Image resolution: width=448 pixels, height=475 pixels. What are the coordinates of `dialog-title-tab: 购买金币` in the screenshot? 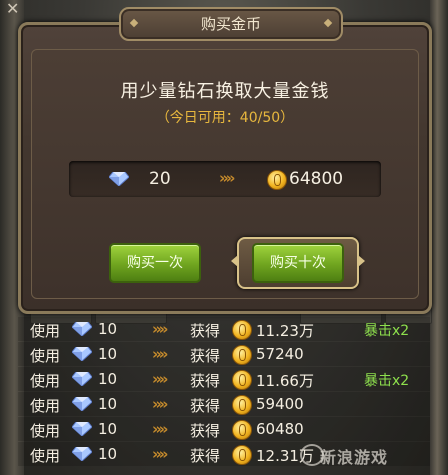 It's located at (231, 24).